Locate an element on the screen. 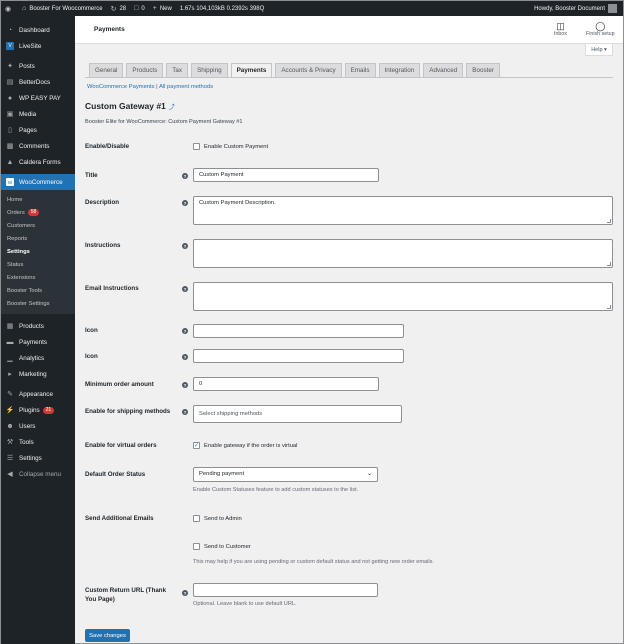 The image size is (624, 644). all-payment-methods-link: All payment methods is located at coordinates (186, 87).